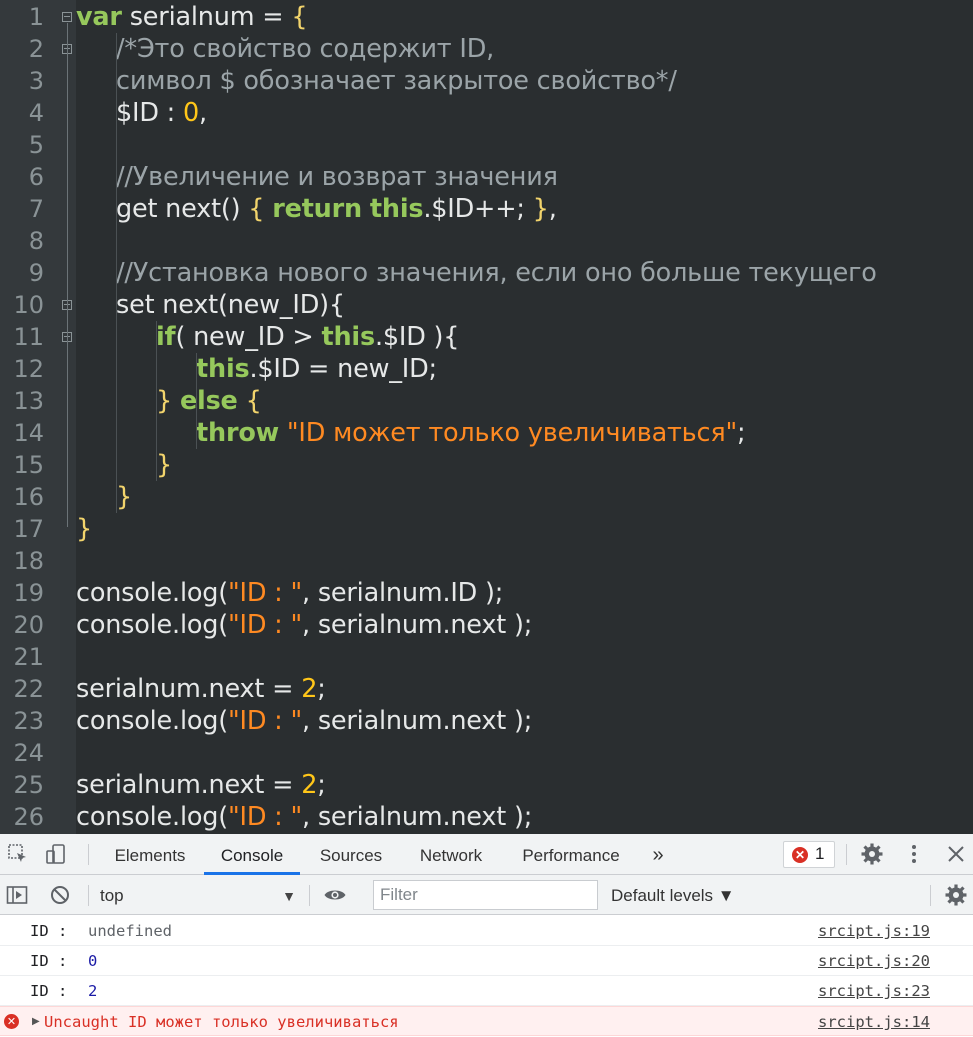 The image size is (973, 1037). What do you see at coordinates (874, 961) in the screenshot?
I see `source-link: srcipt.js:20` at bounding box center [874, 961].